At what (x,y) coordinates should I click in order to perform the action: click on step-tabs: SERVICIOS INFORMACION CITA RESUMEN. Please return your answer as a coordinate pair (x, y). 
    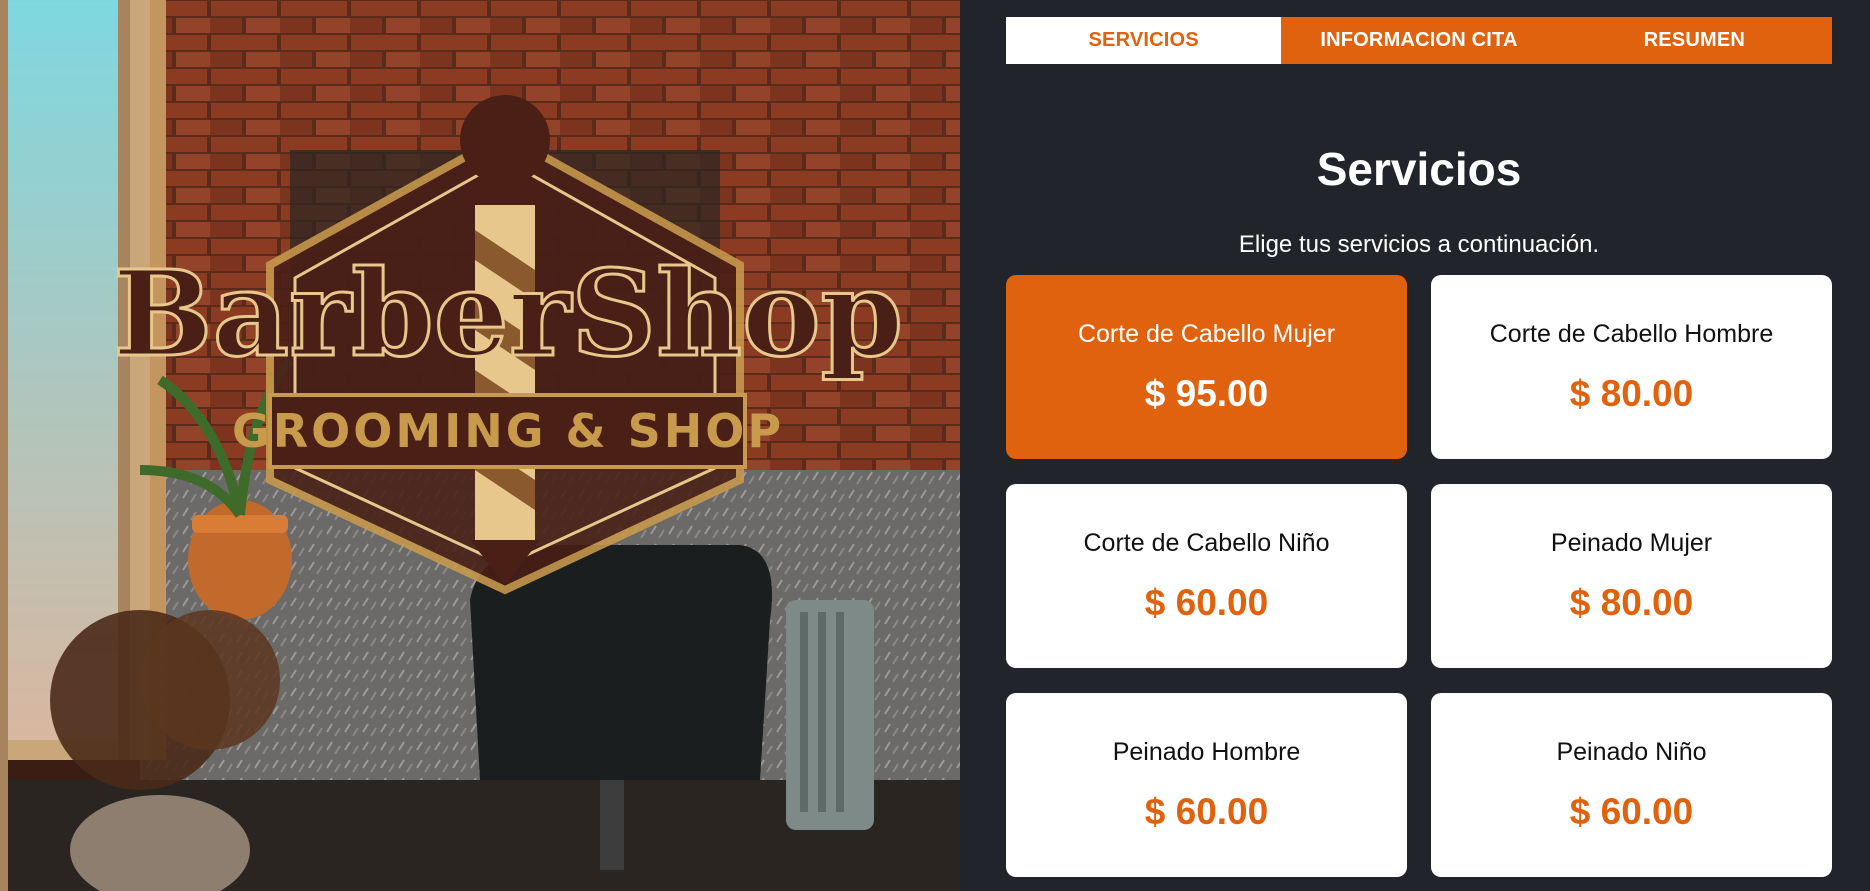
    Looking at the image, I should click on (1419, 40).